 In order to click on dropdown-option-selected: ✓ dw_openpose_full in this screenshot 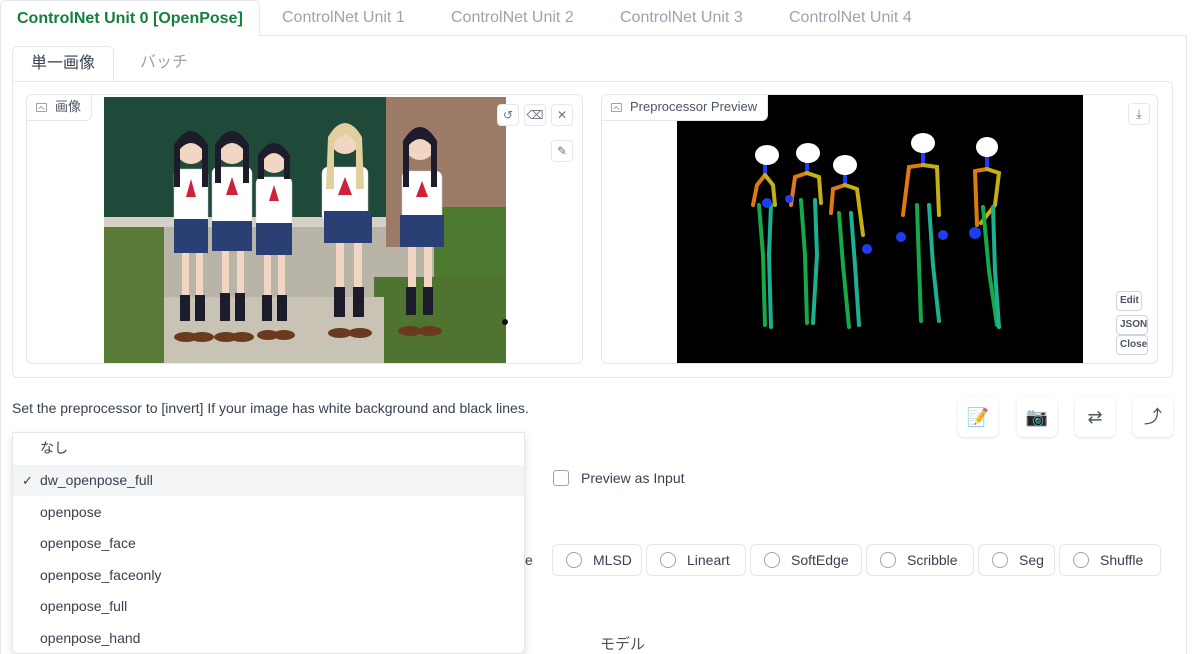, I will do `click(268, 480)`.